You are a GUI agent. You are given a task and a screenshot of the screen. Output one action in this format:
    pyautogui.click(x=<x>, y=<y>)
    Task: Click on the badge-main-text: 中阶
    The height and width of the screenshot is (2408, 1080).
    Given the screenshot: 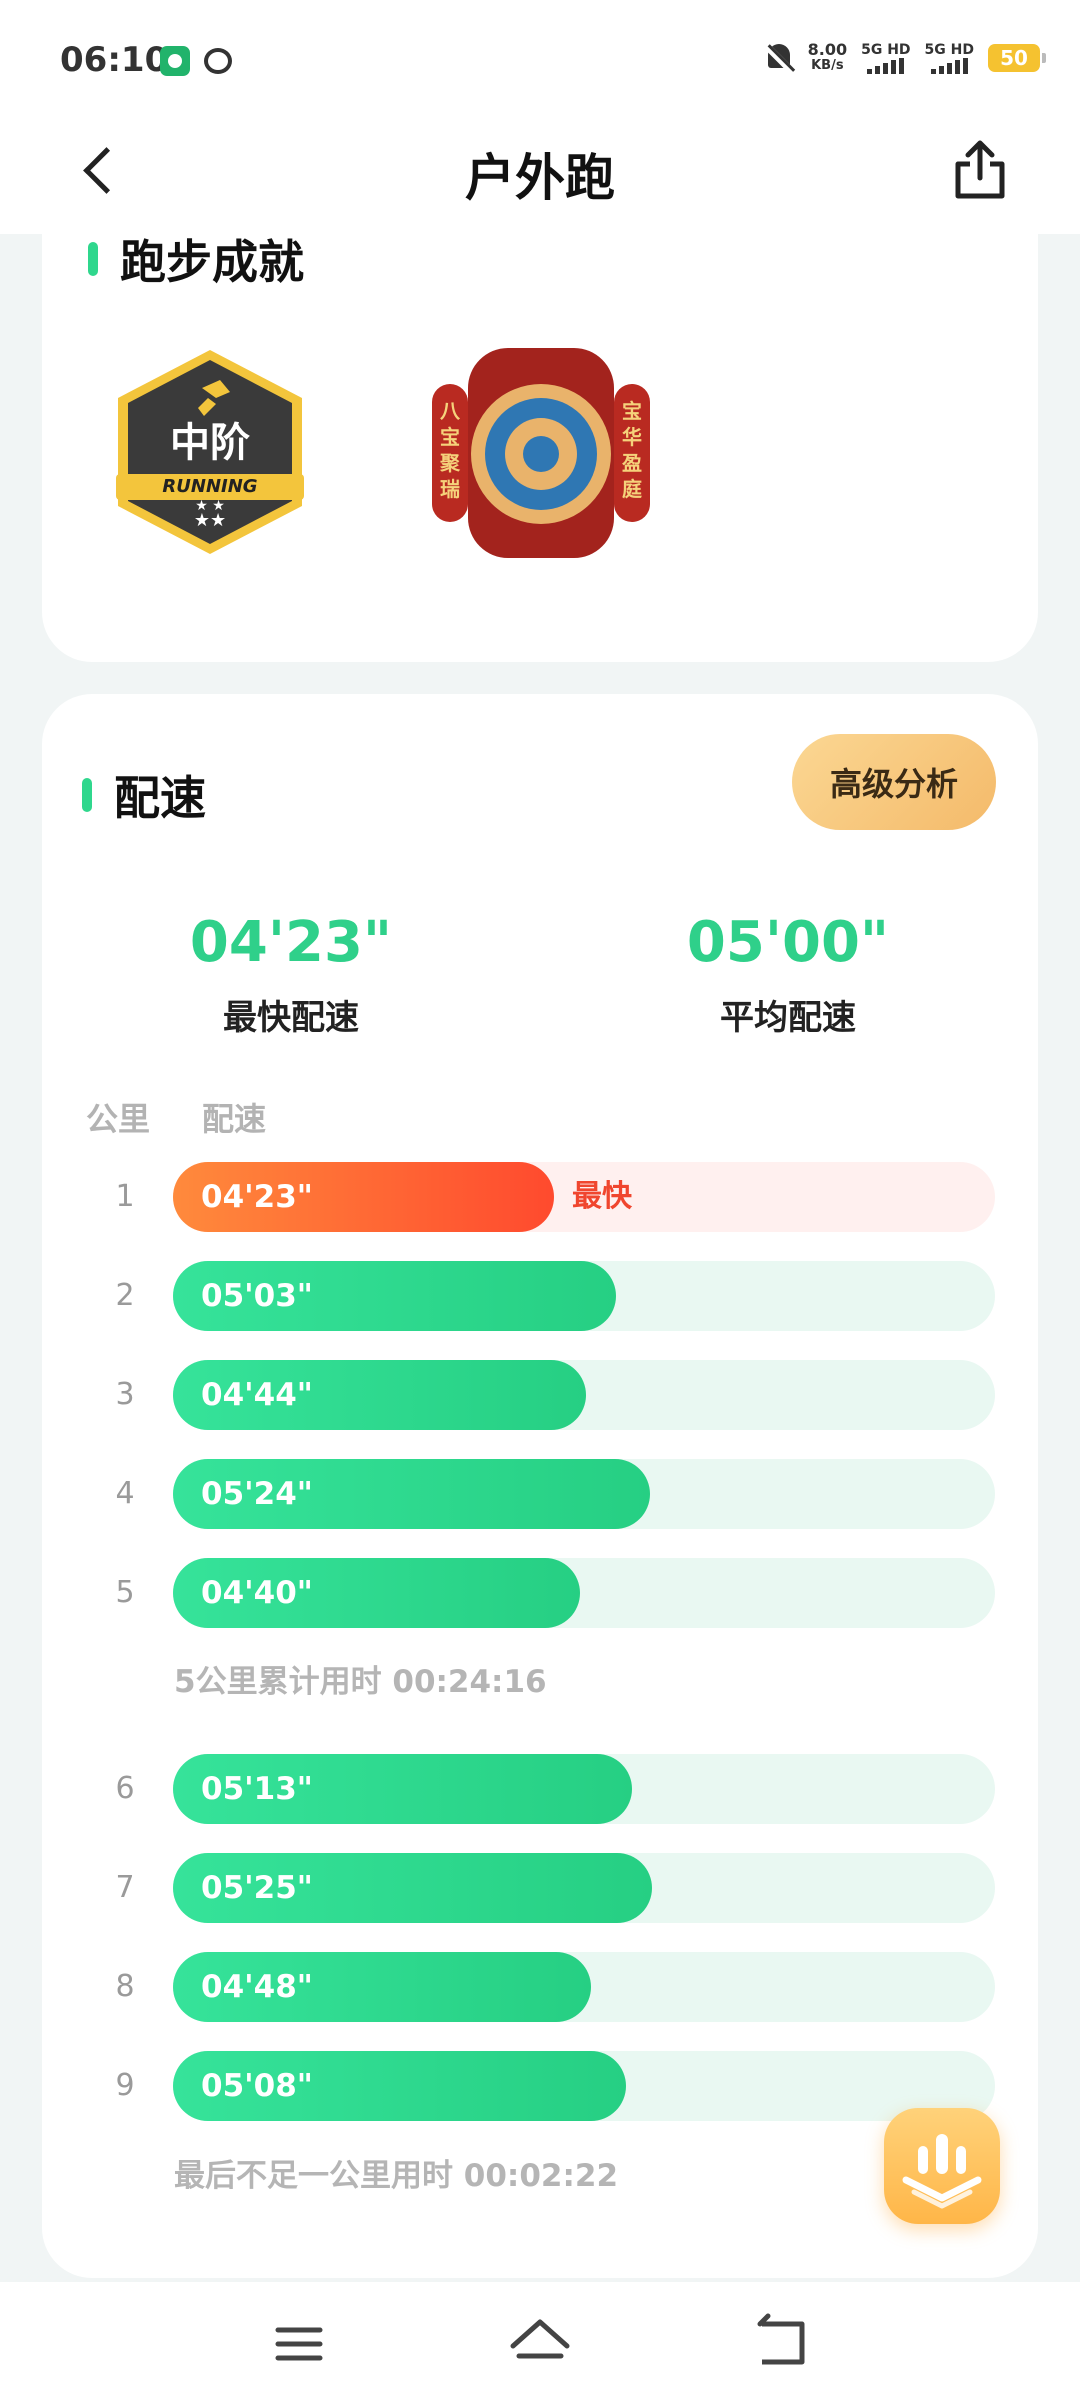 What is the action you would take?
    pyautogui.click(x=210, y=443)
    